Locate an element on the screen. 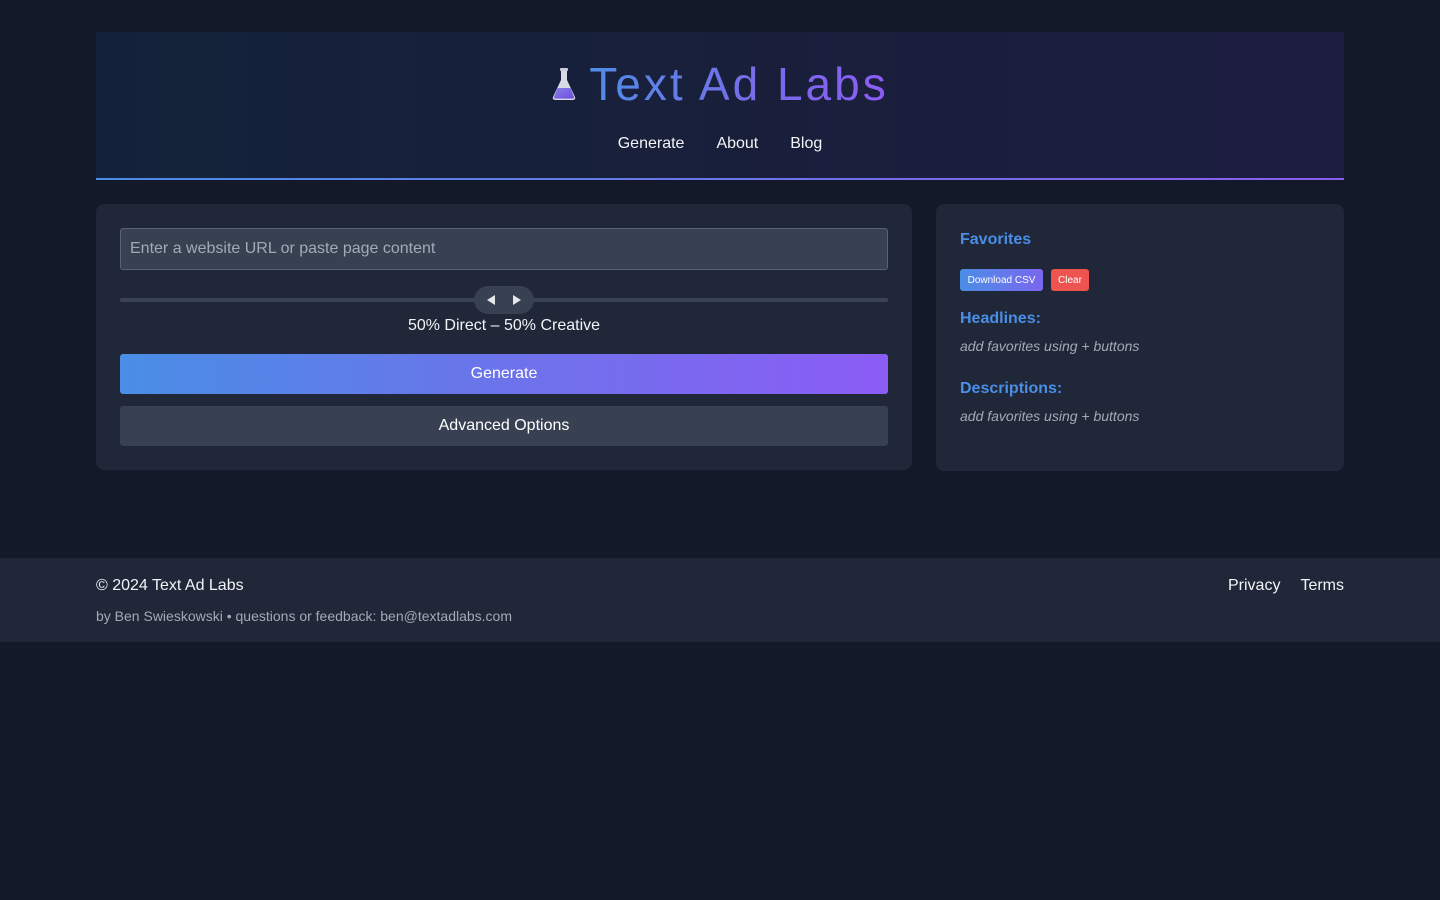 The image size is (1440, 900). favorites-title: Favorites is located at coordinates (996, 239).